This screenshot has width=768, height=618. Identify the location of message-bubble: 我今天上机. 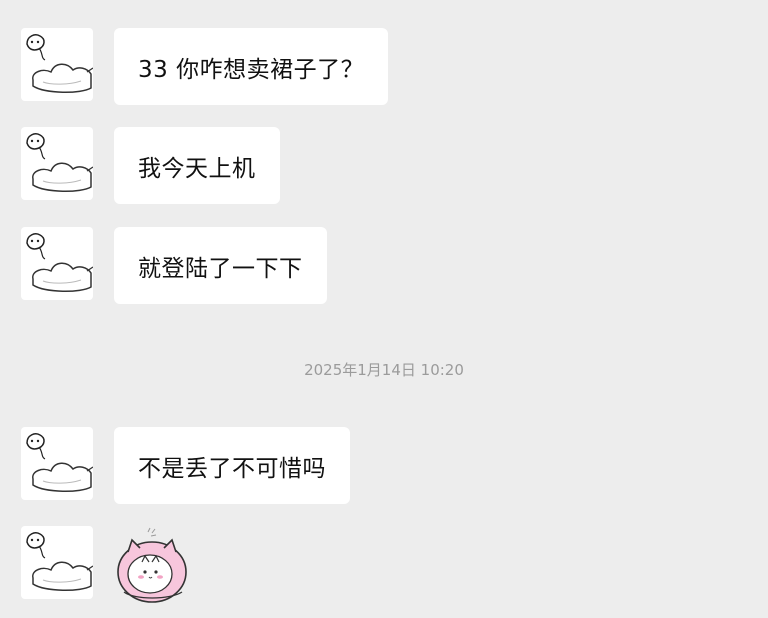
(197, 165).